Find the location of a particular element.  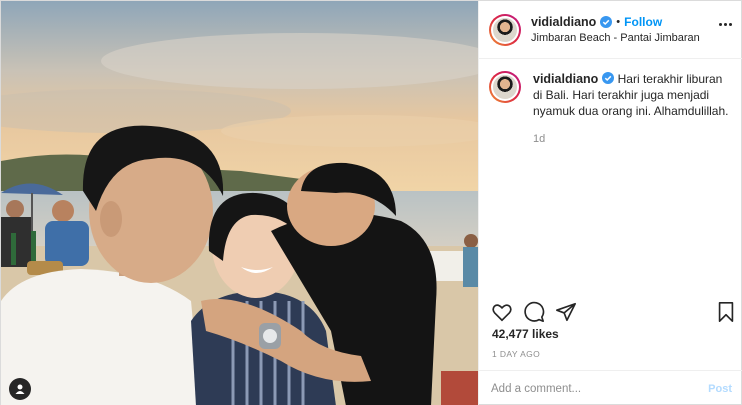

comment-input is located at coordinates (600, 388).